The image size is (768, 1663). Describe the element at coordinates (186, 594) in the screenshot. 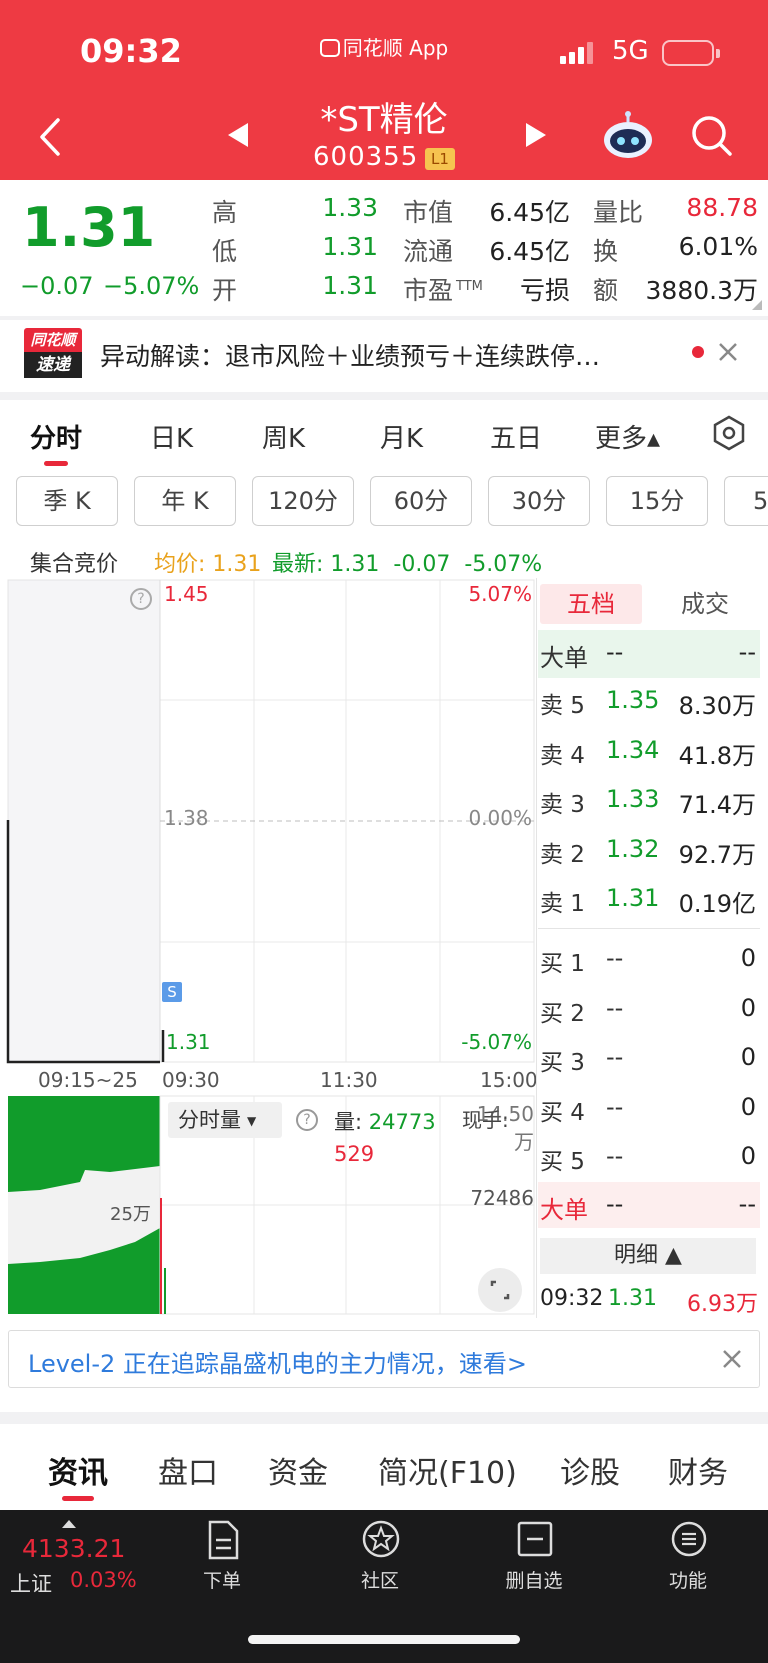

I see `y-axis-top: 1.45` at that location.